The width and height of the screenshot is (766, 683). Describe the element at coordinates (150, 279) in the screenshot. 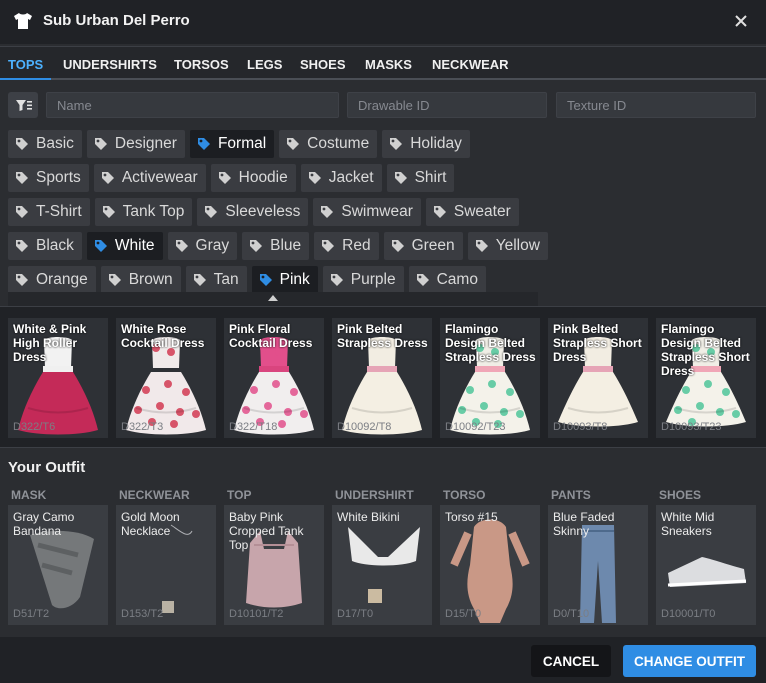

I see `tag-label: Brown` at that location.